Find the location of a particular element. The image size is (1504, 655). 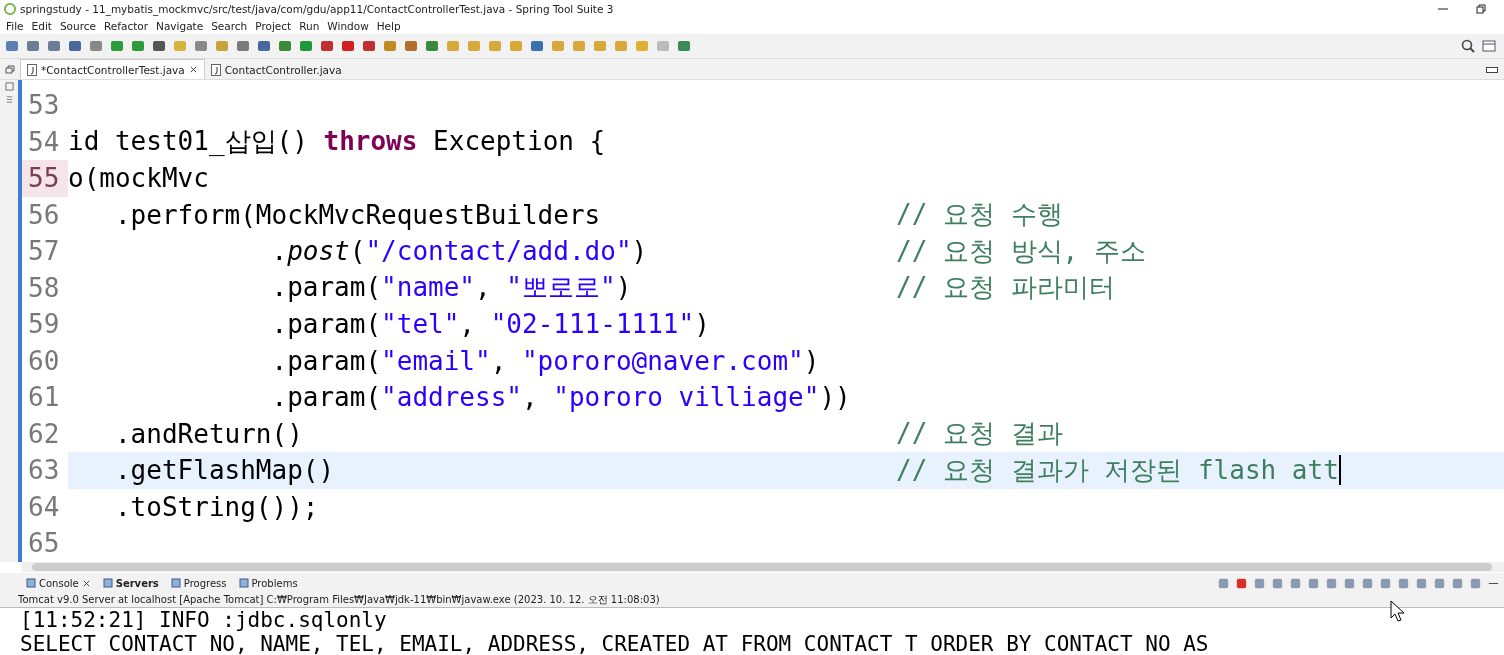

code-text: .param("email", "pororo@naver.com") is located at coordinates (545, 360).